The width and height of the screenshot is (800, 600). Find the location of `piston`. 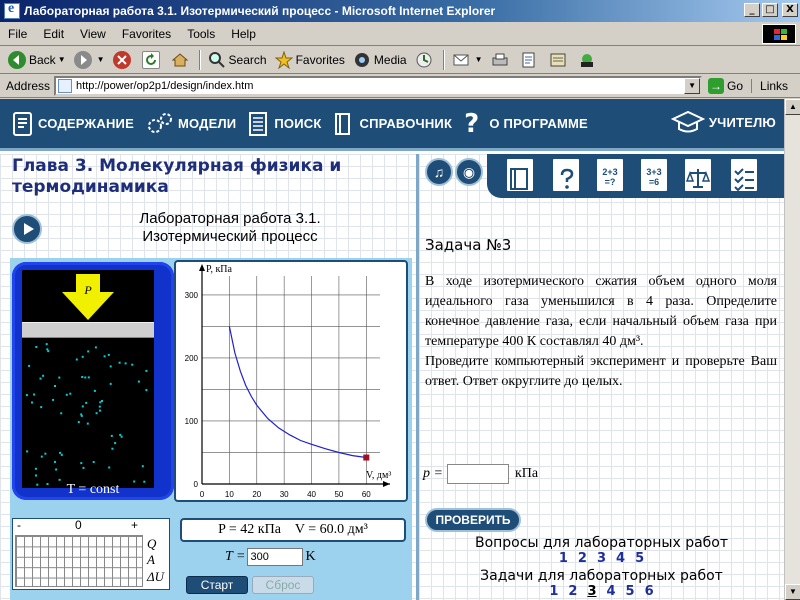

piston is located at coordinates (88, 330).